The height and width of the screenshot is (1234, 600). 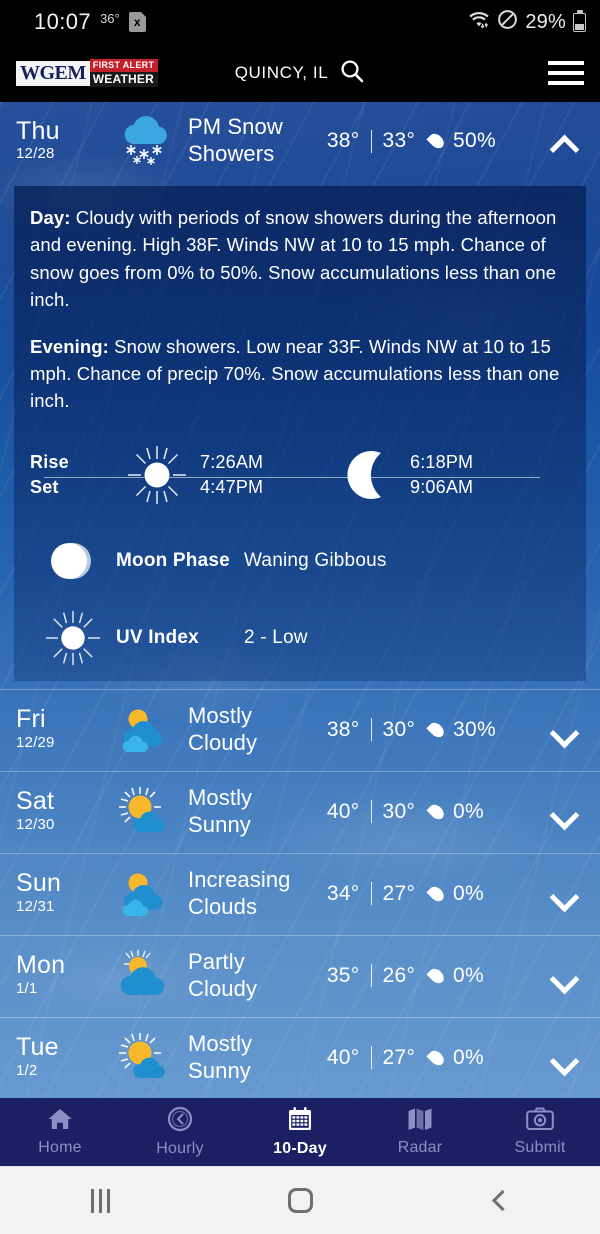 I want to click on back-button, so click(x=500, y=1200).